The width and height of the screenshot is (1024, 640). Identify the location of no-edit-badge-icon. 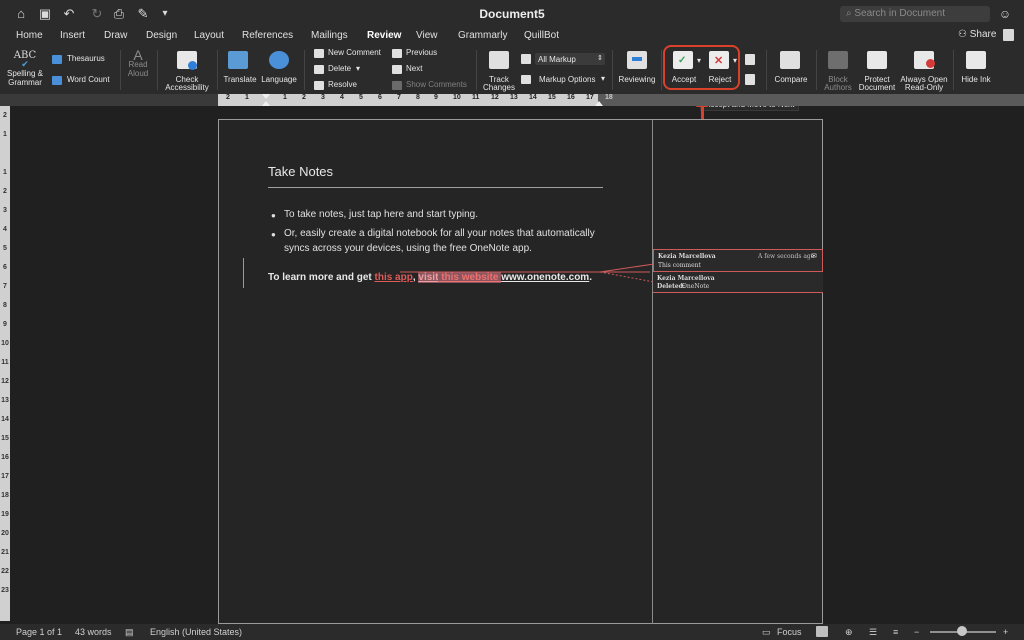
(930, 63).